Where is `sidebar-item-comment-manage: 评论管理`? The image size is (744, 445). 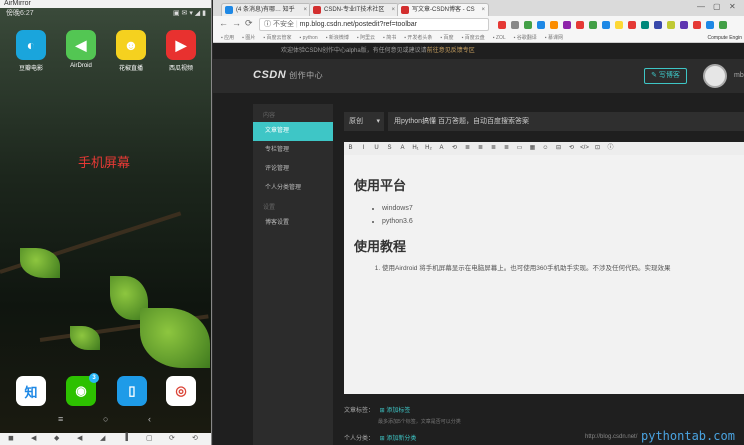
sidebar-item-comment-manage: 评论管理 is located at coordinates (293, 169).